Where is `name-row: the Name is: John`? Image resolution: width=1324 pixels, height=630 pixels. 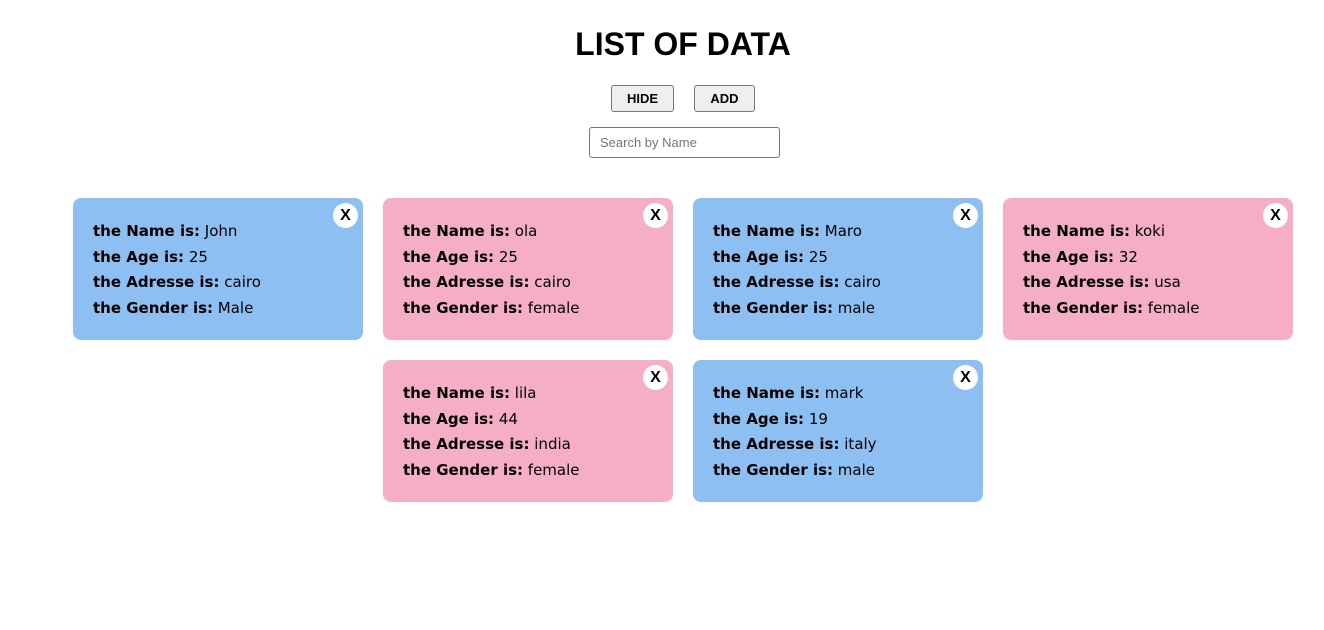
name-row: the Name is: John is located at coordinates (218, 232).